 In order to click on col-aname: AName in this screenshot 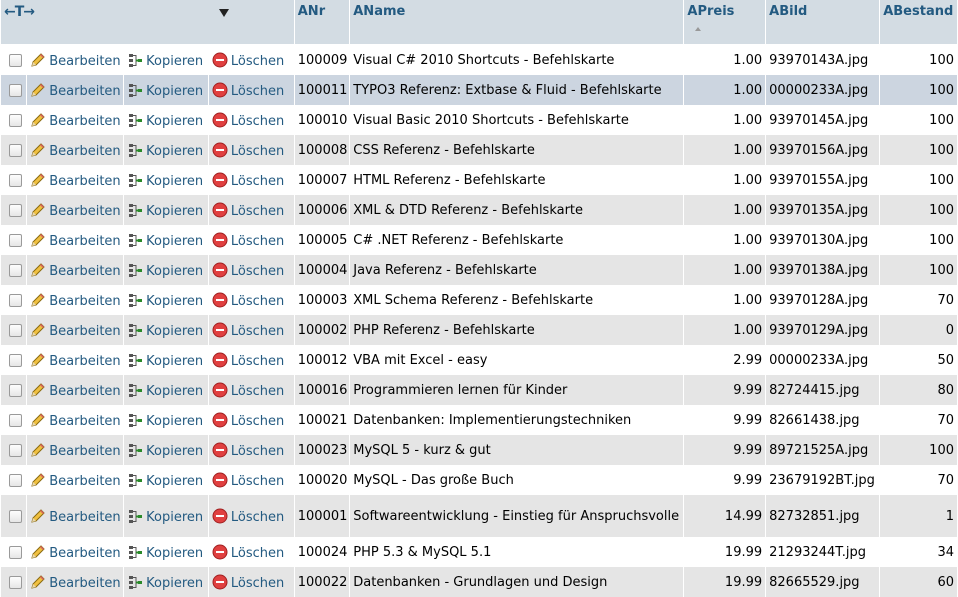, I will do `click(517, 22)`.